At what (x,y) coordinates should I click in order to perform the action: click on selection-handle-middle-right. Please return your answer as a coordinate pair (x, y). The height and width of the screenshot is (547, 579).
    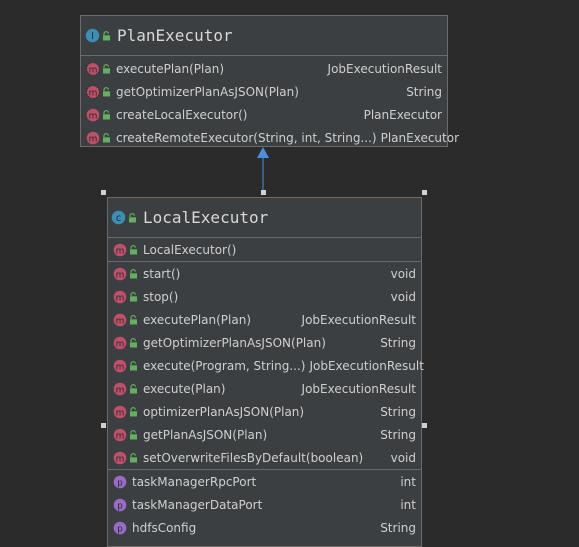
    Looking at the image, I should click on (424, 425).